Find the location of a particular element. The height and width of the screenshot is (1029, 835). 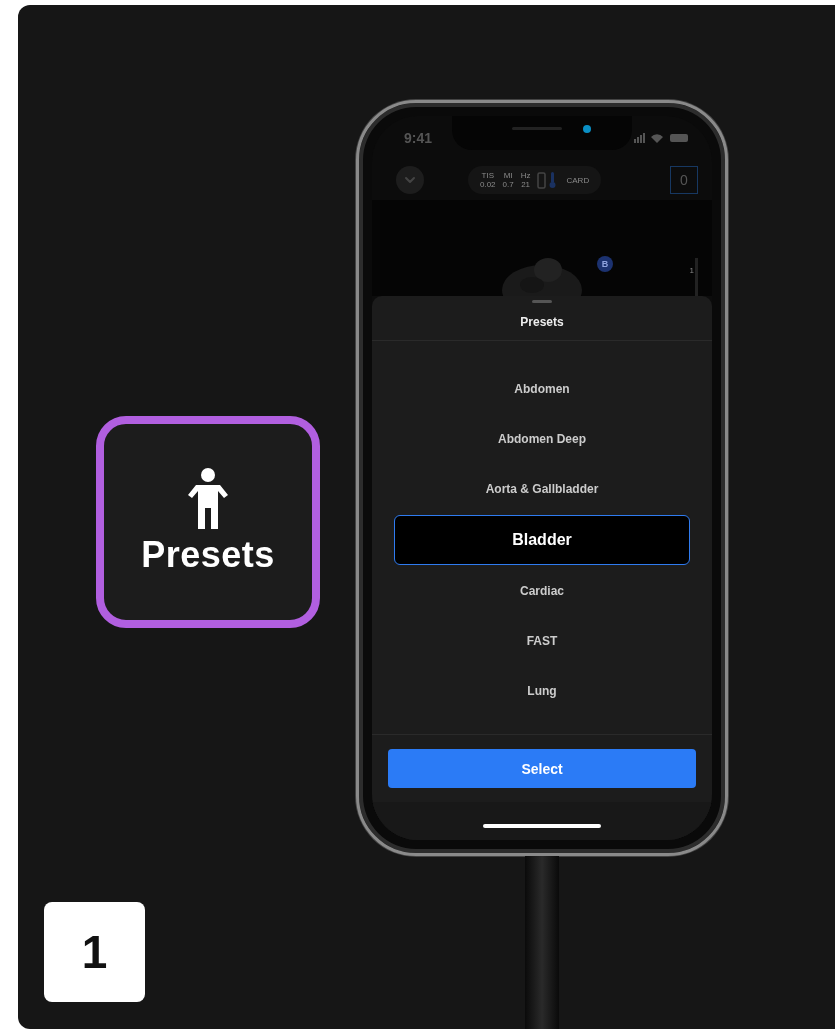

card-label: Presets is located at coordinates (208, 555).